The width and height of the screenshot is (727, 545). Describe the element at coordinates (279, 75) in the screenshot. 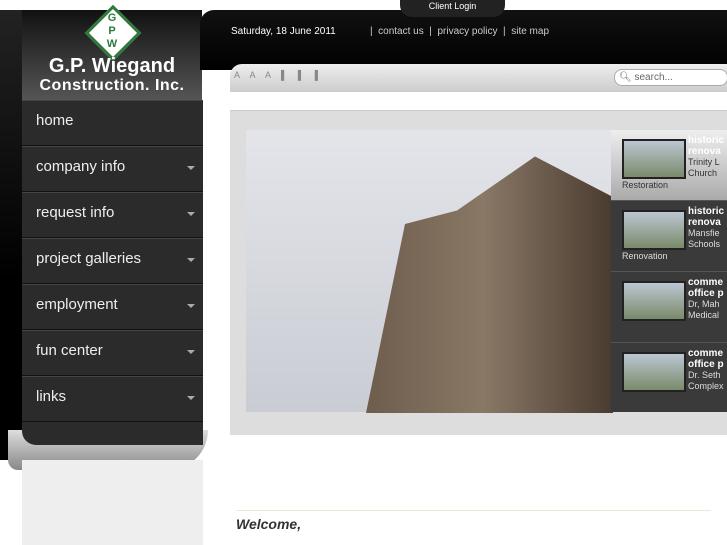

I see `font-size-controls: A A A ▌ ▌ ▌` at that location.